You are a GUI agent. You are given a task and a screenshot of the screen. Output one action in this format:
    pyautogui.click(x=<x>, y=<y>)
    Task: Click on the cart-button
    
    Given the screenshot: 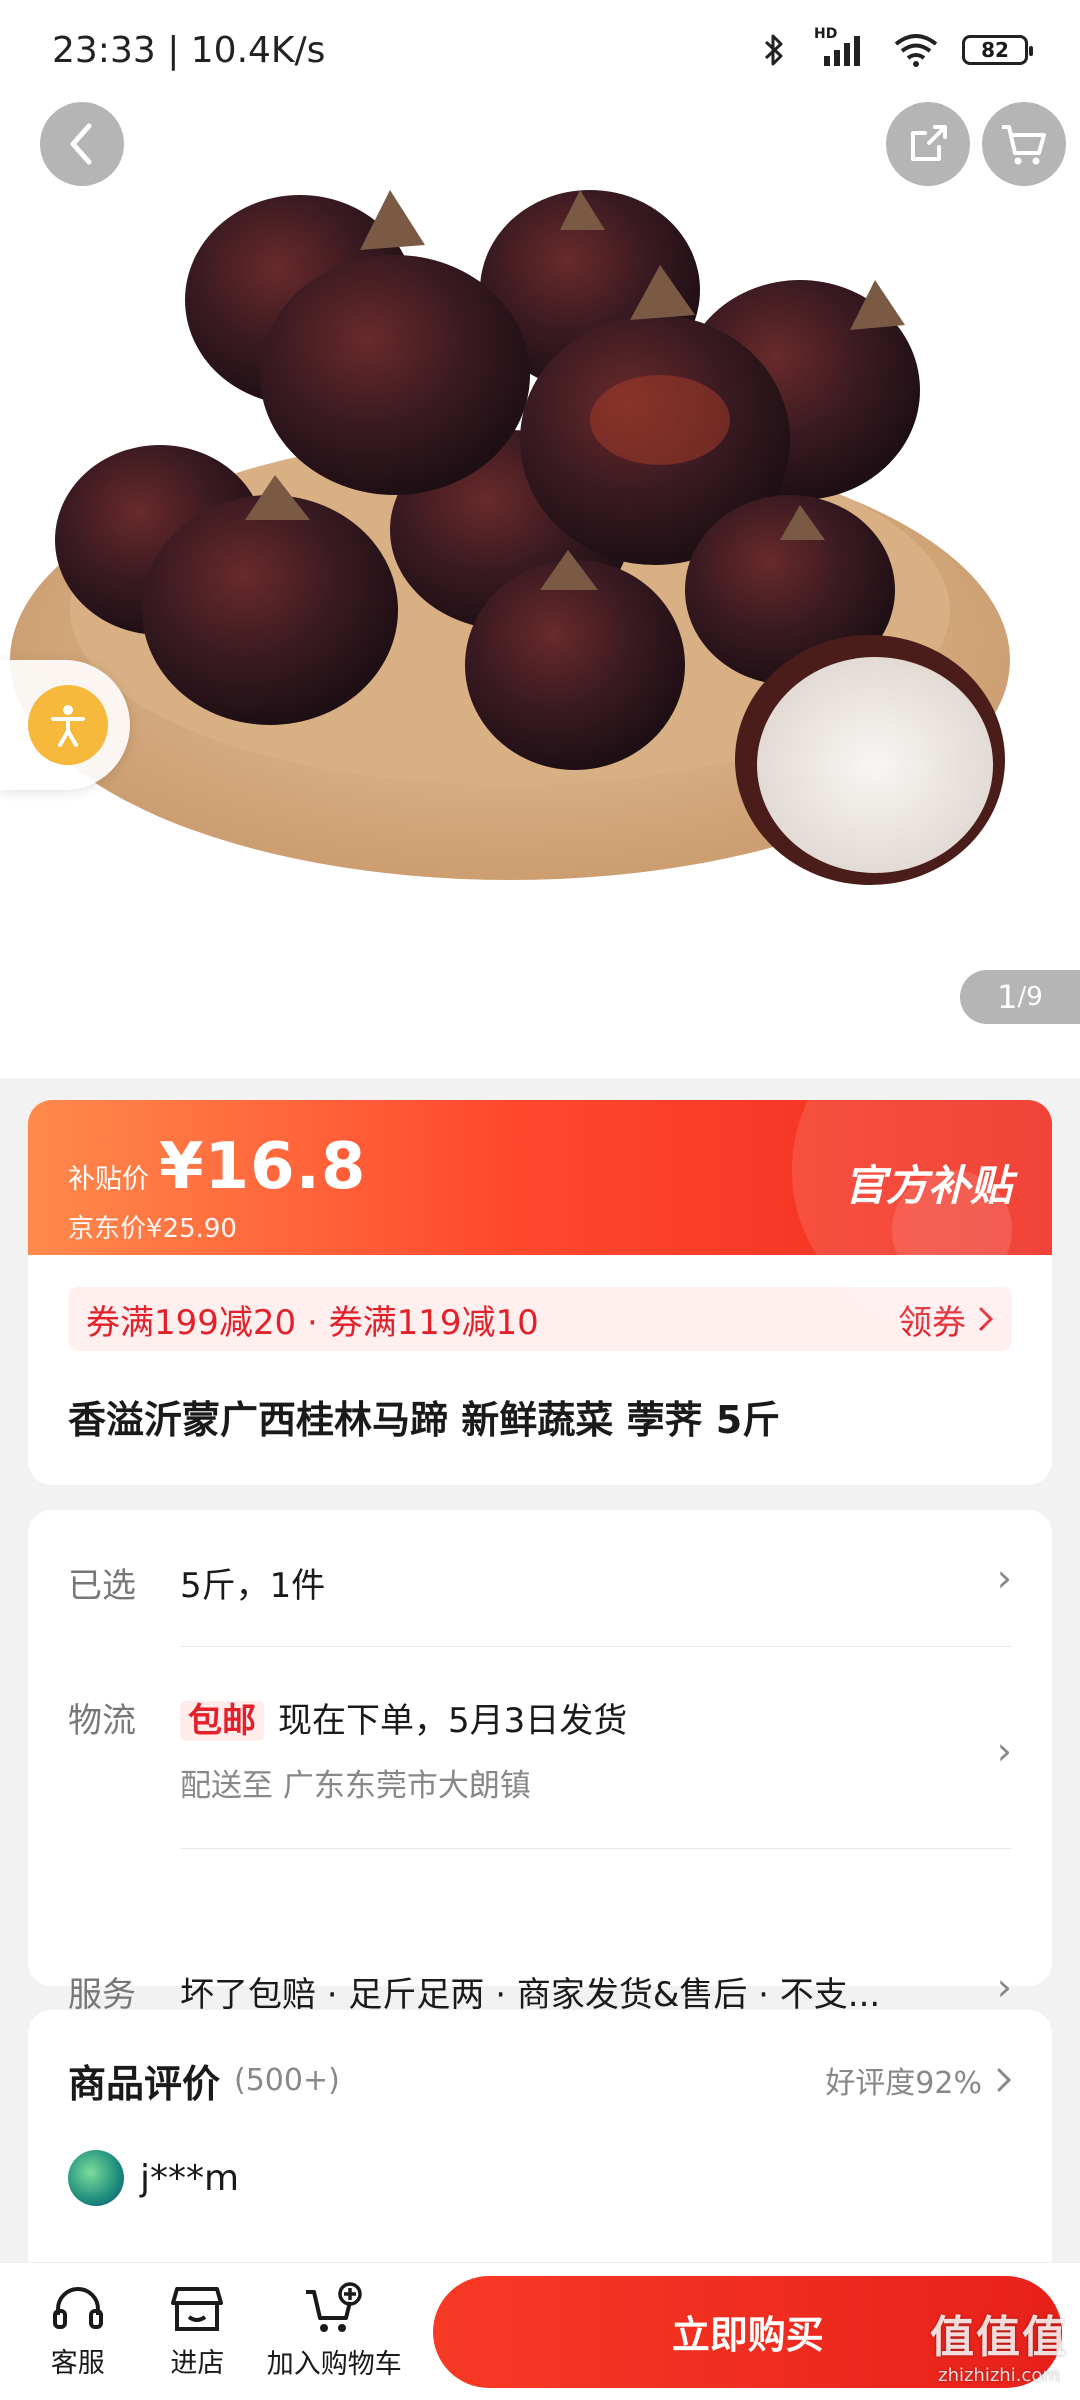 What is the action you would take?
    pyautogui.click(x=1024, y=144)
    